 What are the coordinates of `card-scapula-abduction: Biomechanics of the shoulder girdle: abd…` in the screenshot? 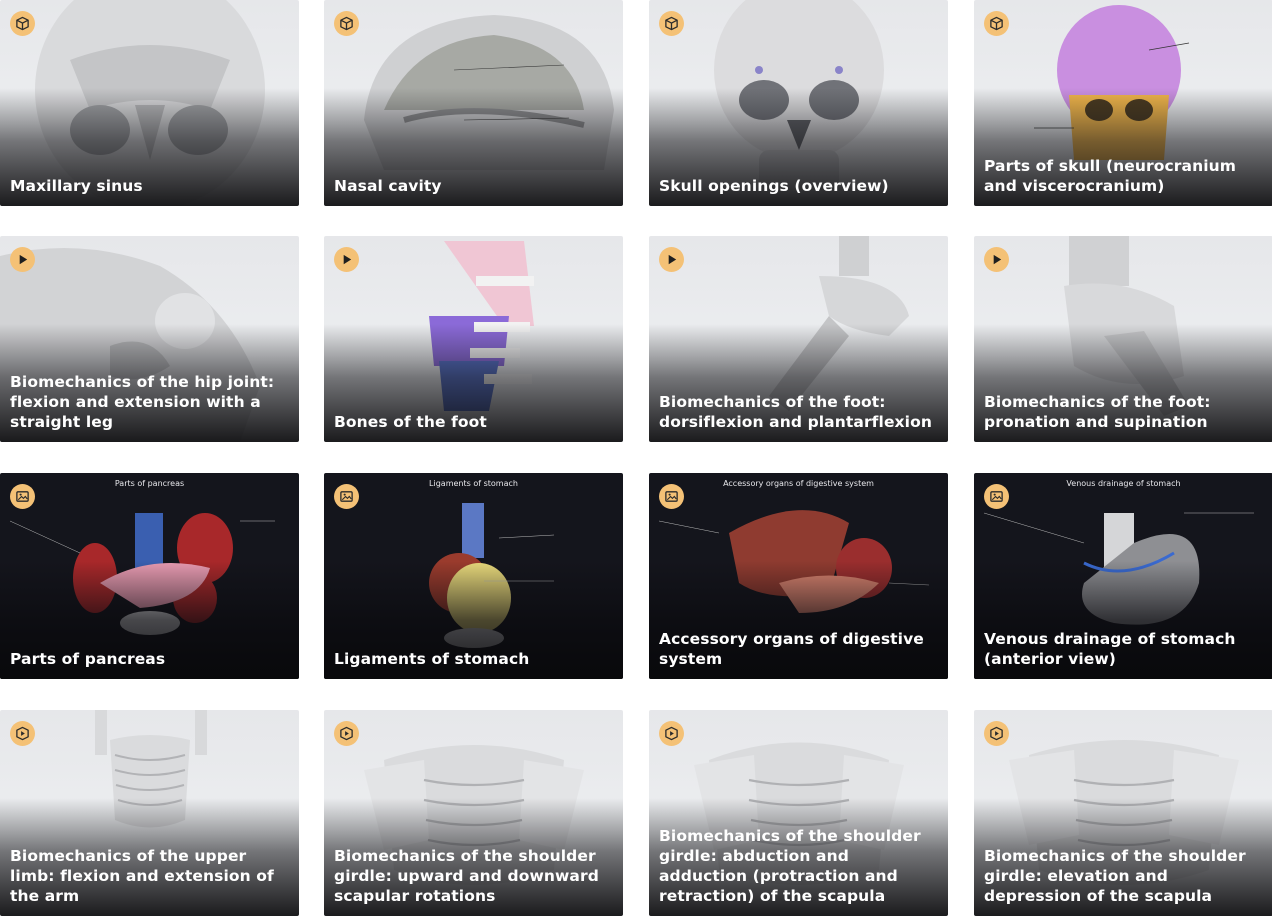 It's located at (798, 813).